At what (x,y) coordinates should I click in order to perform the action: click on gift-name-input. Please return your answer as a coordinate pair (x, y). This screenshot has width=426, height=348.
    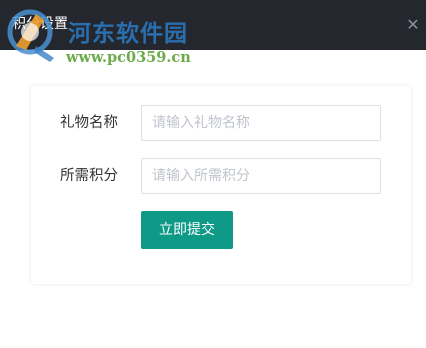
    Looking at the image, I should click on (261, 123).